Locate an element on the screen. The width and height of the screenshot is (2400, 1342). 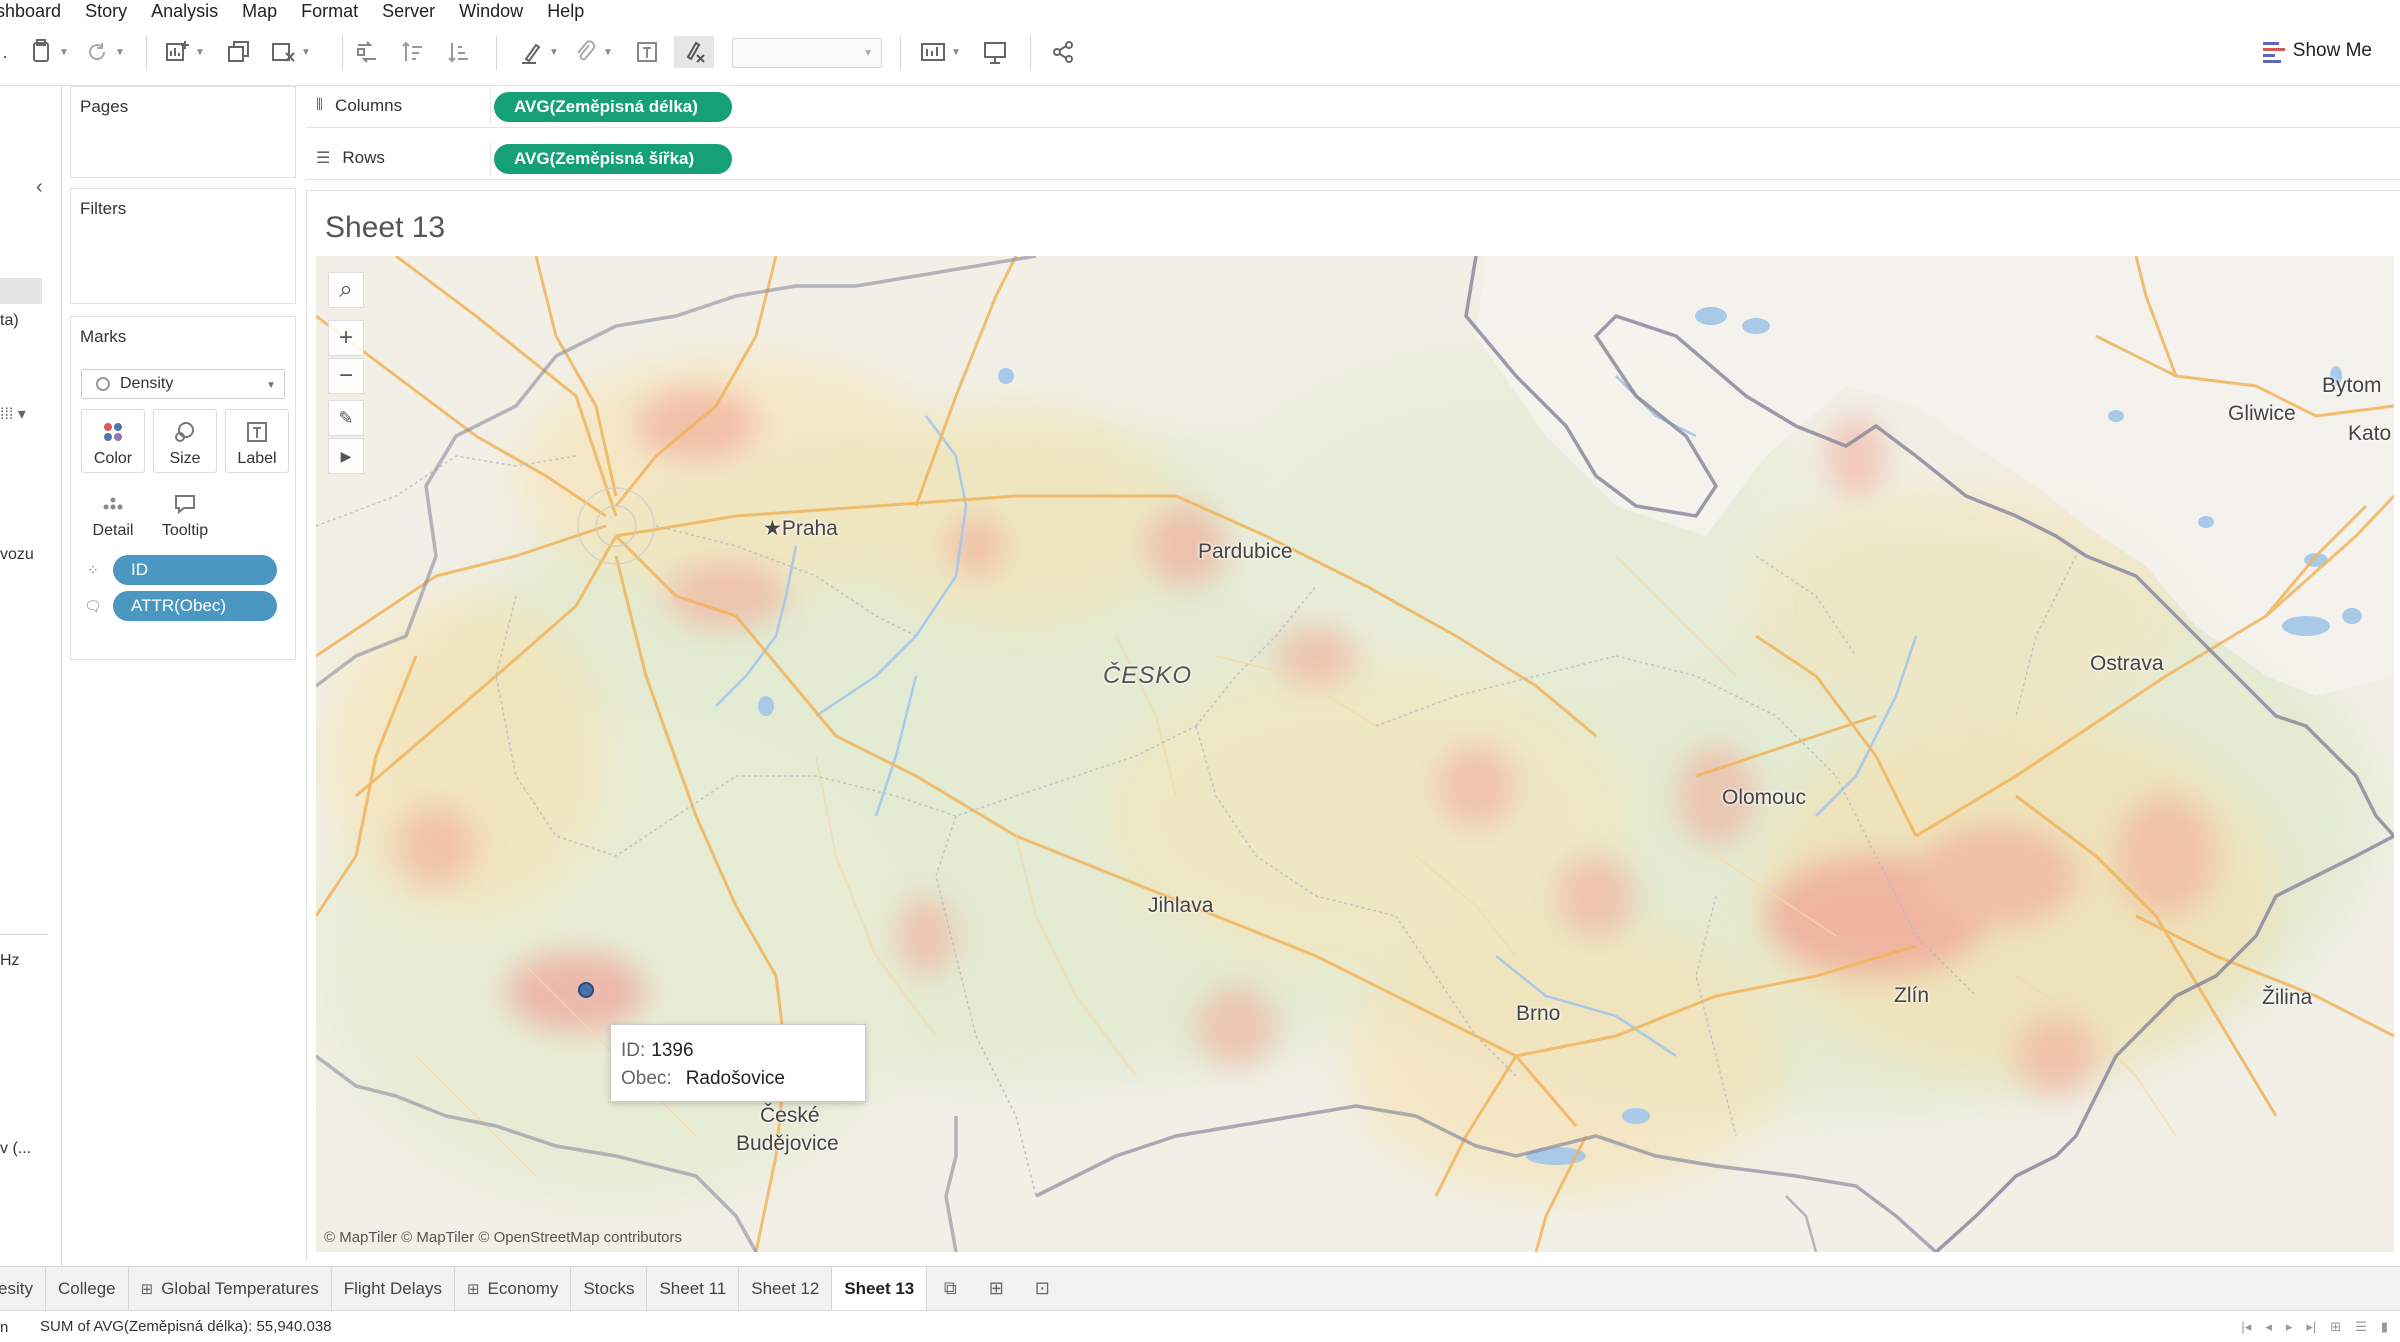
first-page-icon: |◂ is located at coordinates (2246, 1327).